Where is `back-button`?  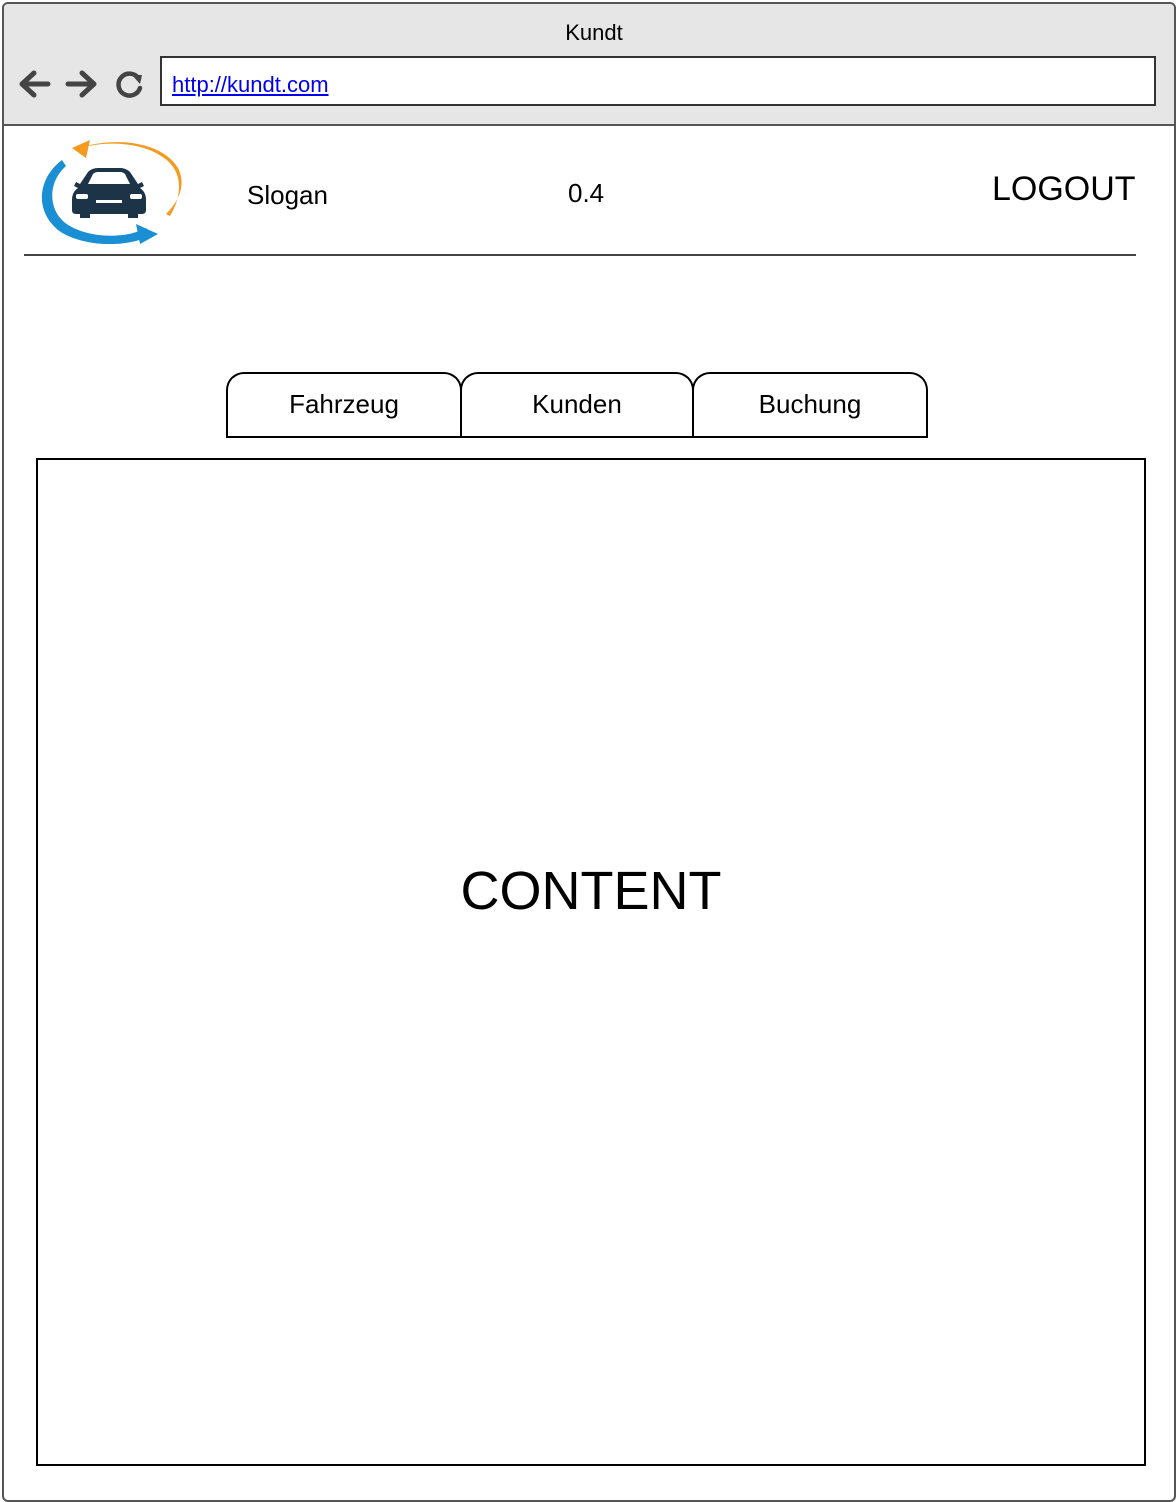
back-button is located at coordinates (34, 84).